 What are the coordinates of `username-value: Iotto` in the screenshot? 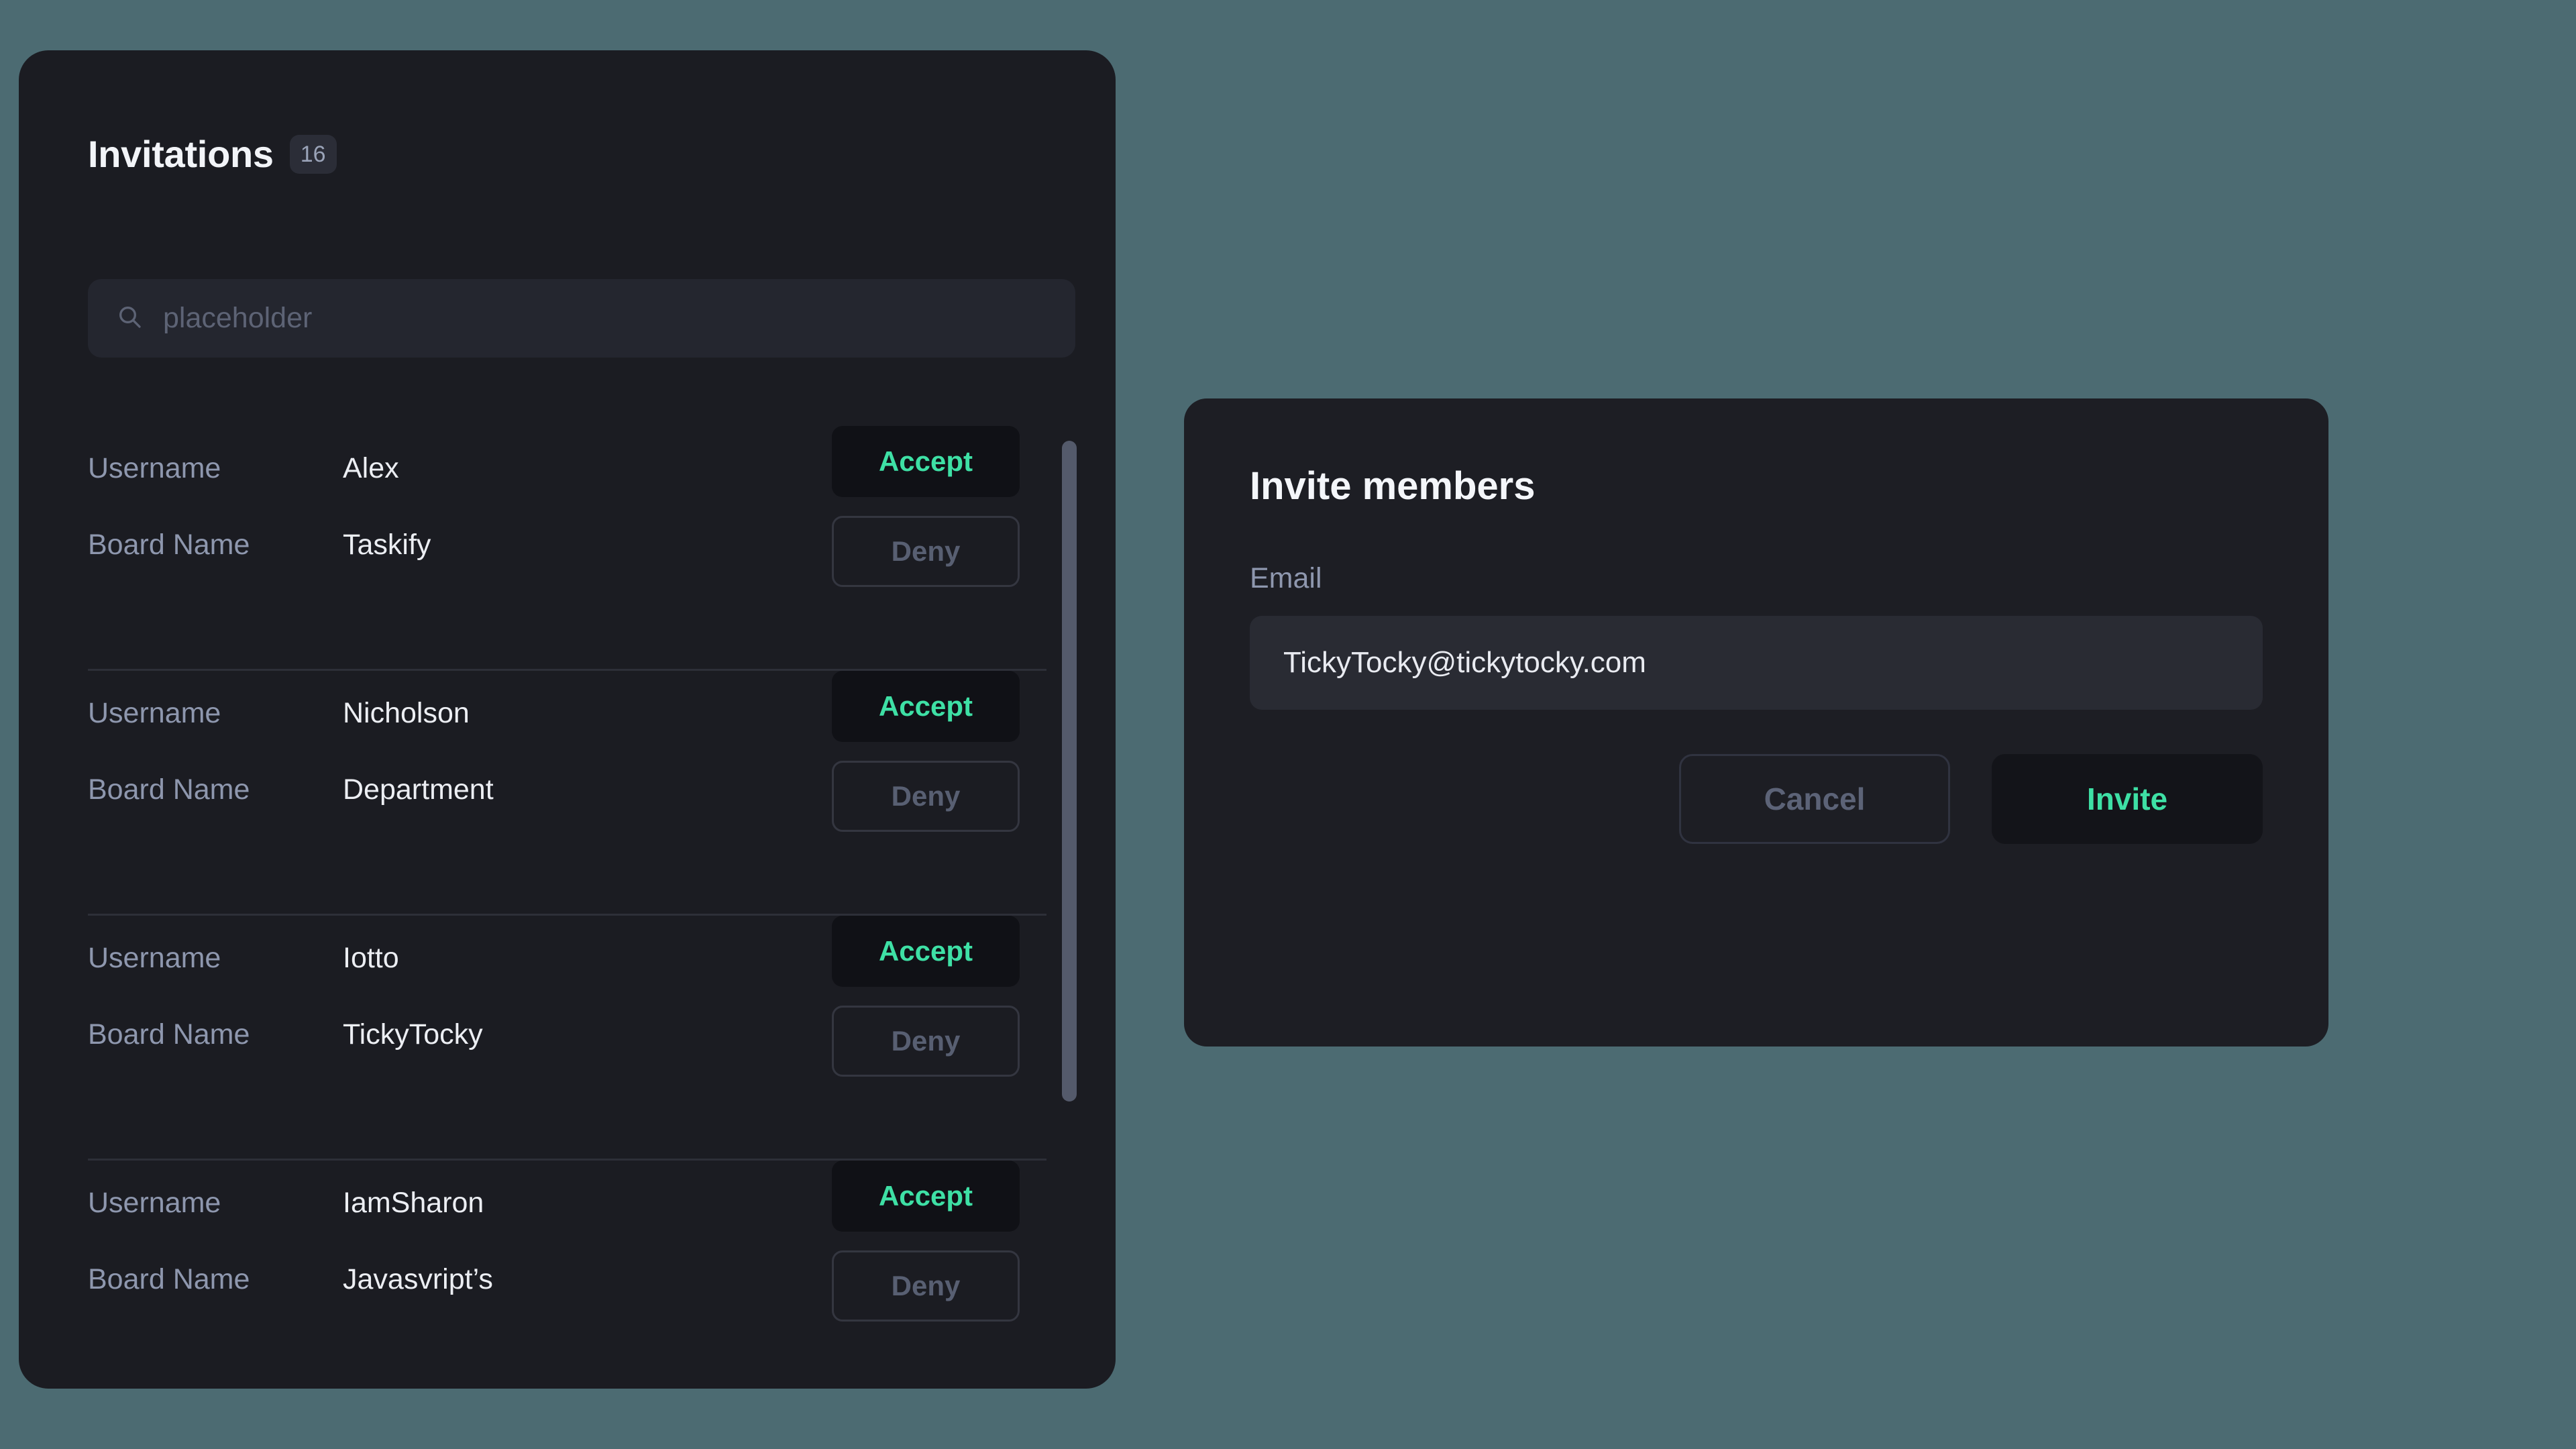 It's located at (371, 958).